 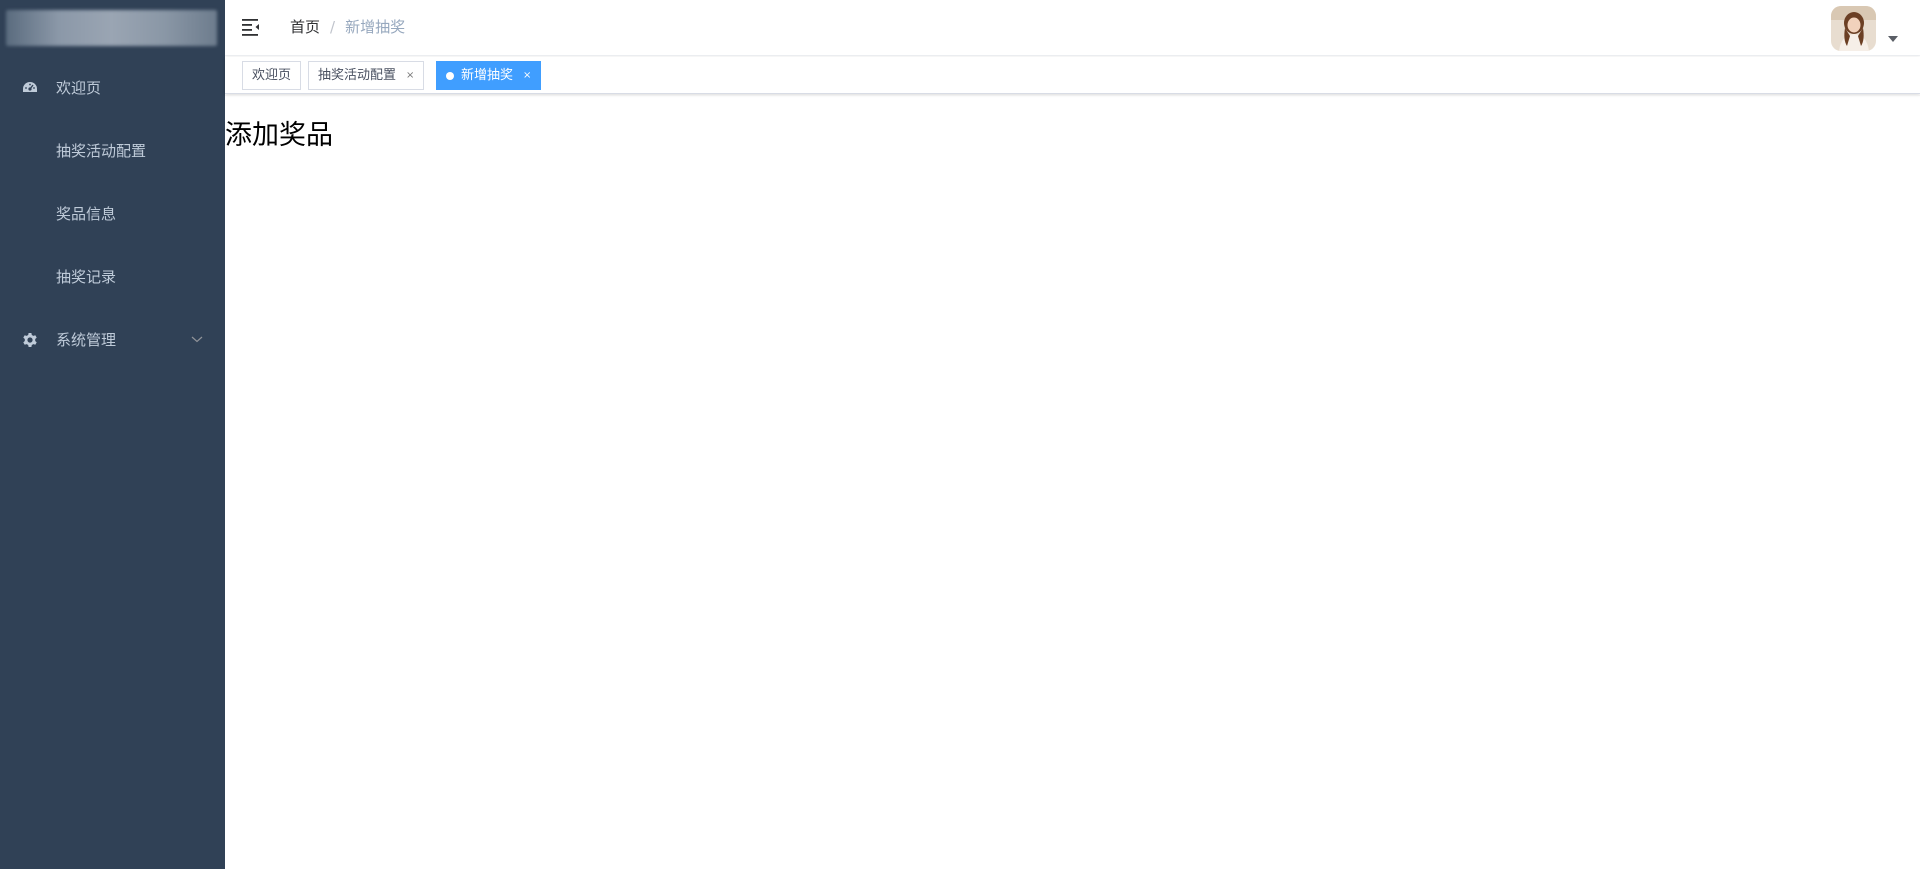 I want to click on gear-icon, so click(x=30, y=340).